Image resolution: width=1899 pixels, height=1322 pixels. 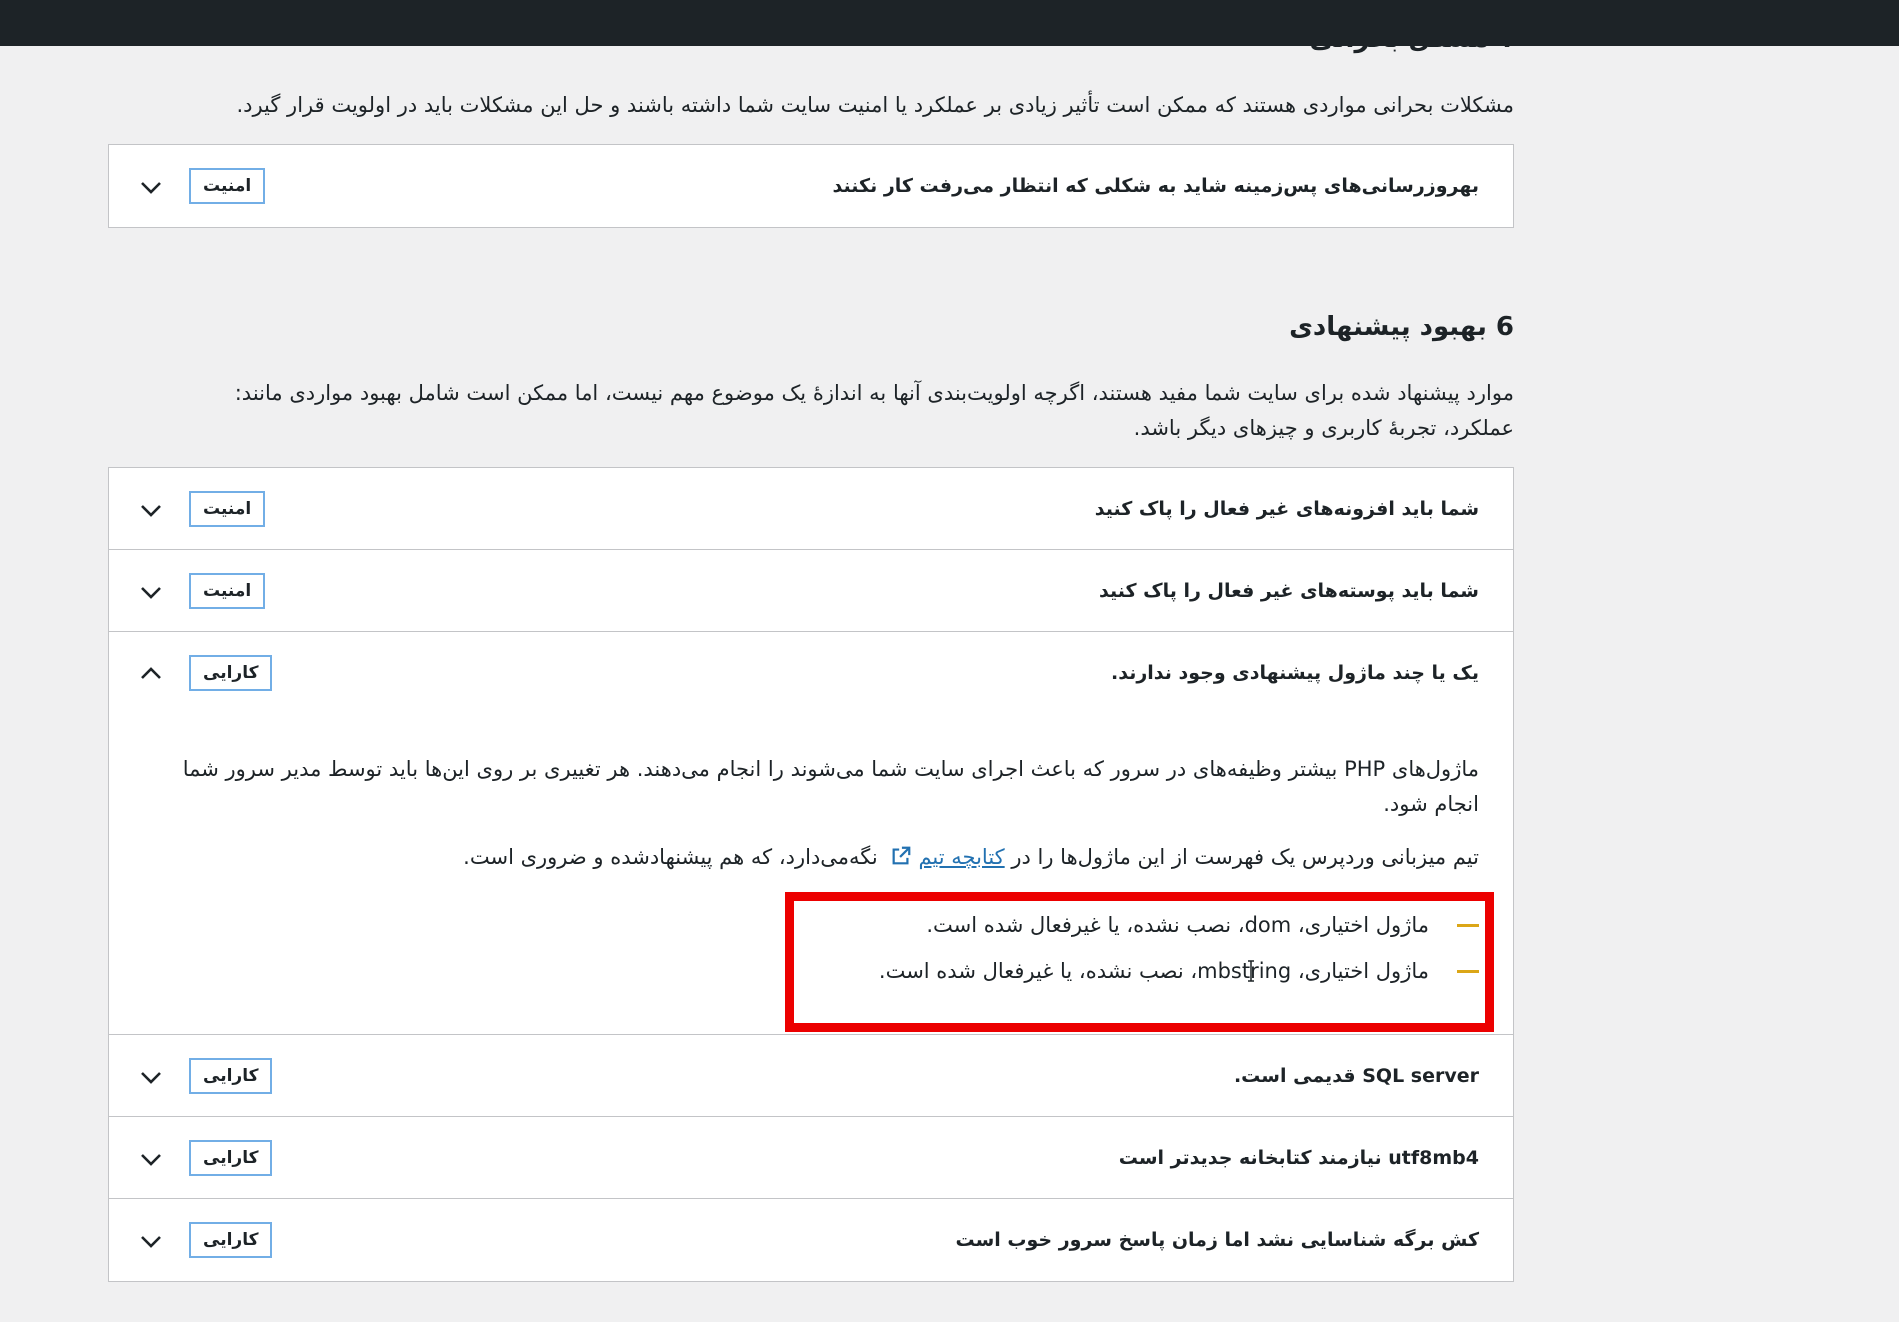 I want to click on issue-title: شما باید افزونه‌های غیر فعال را پاک کنید, so click(x=1286, y=509).